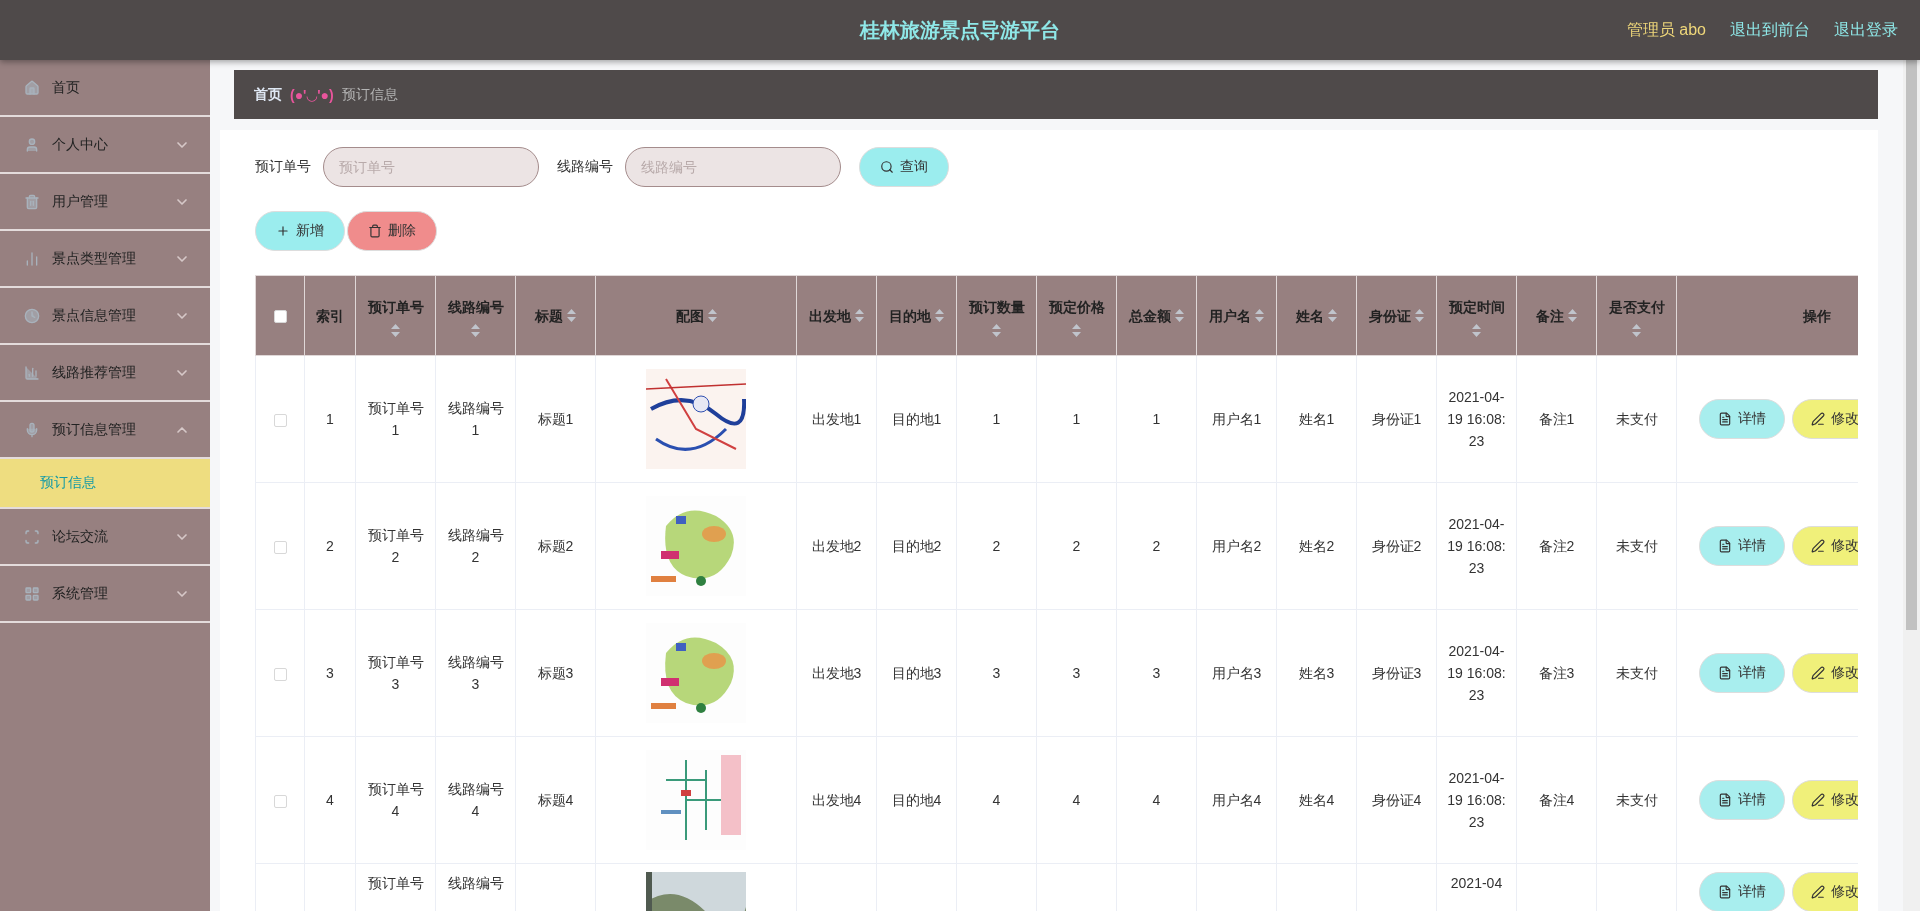  I want to click on sidebar-item: 系统管理, so click(105, 594).